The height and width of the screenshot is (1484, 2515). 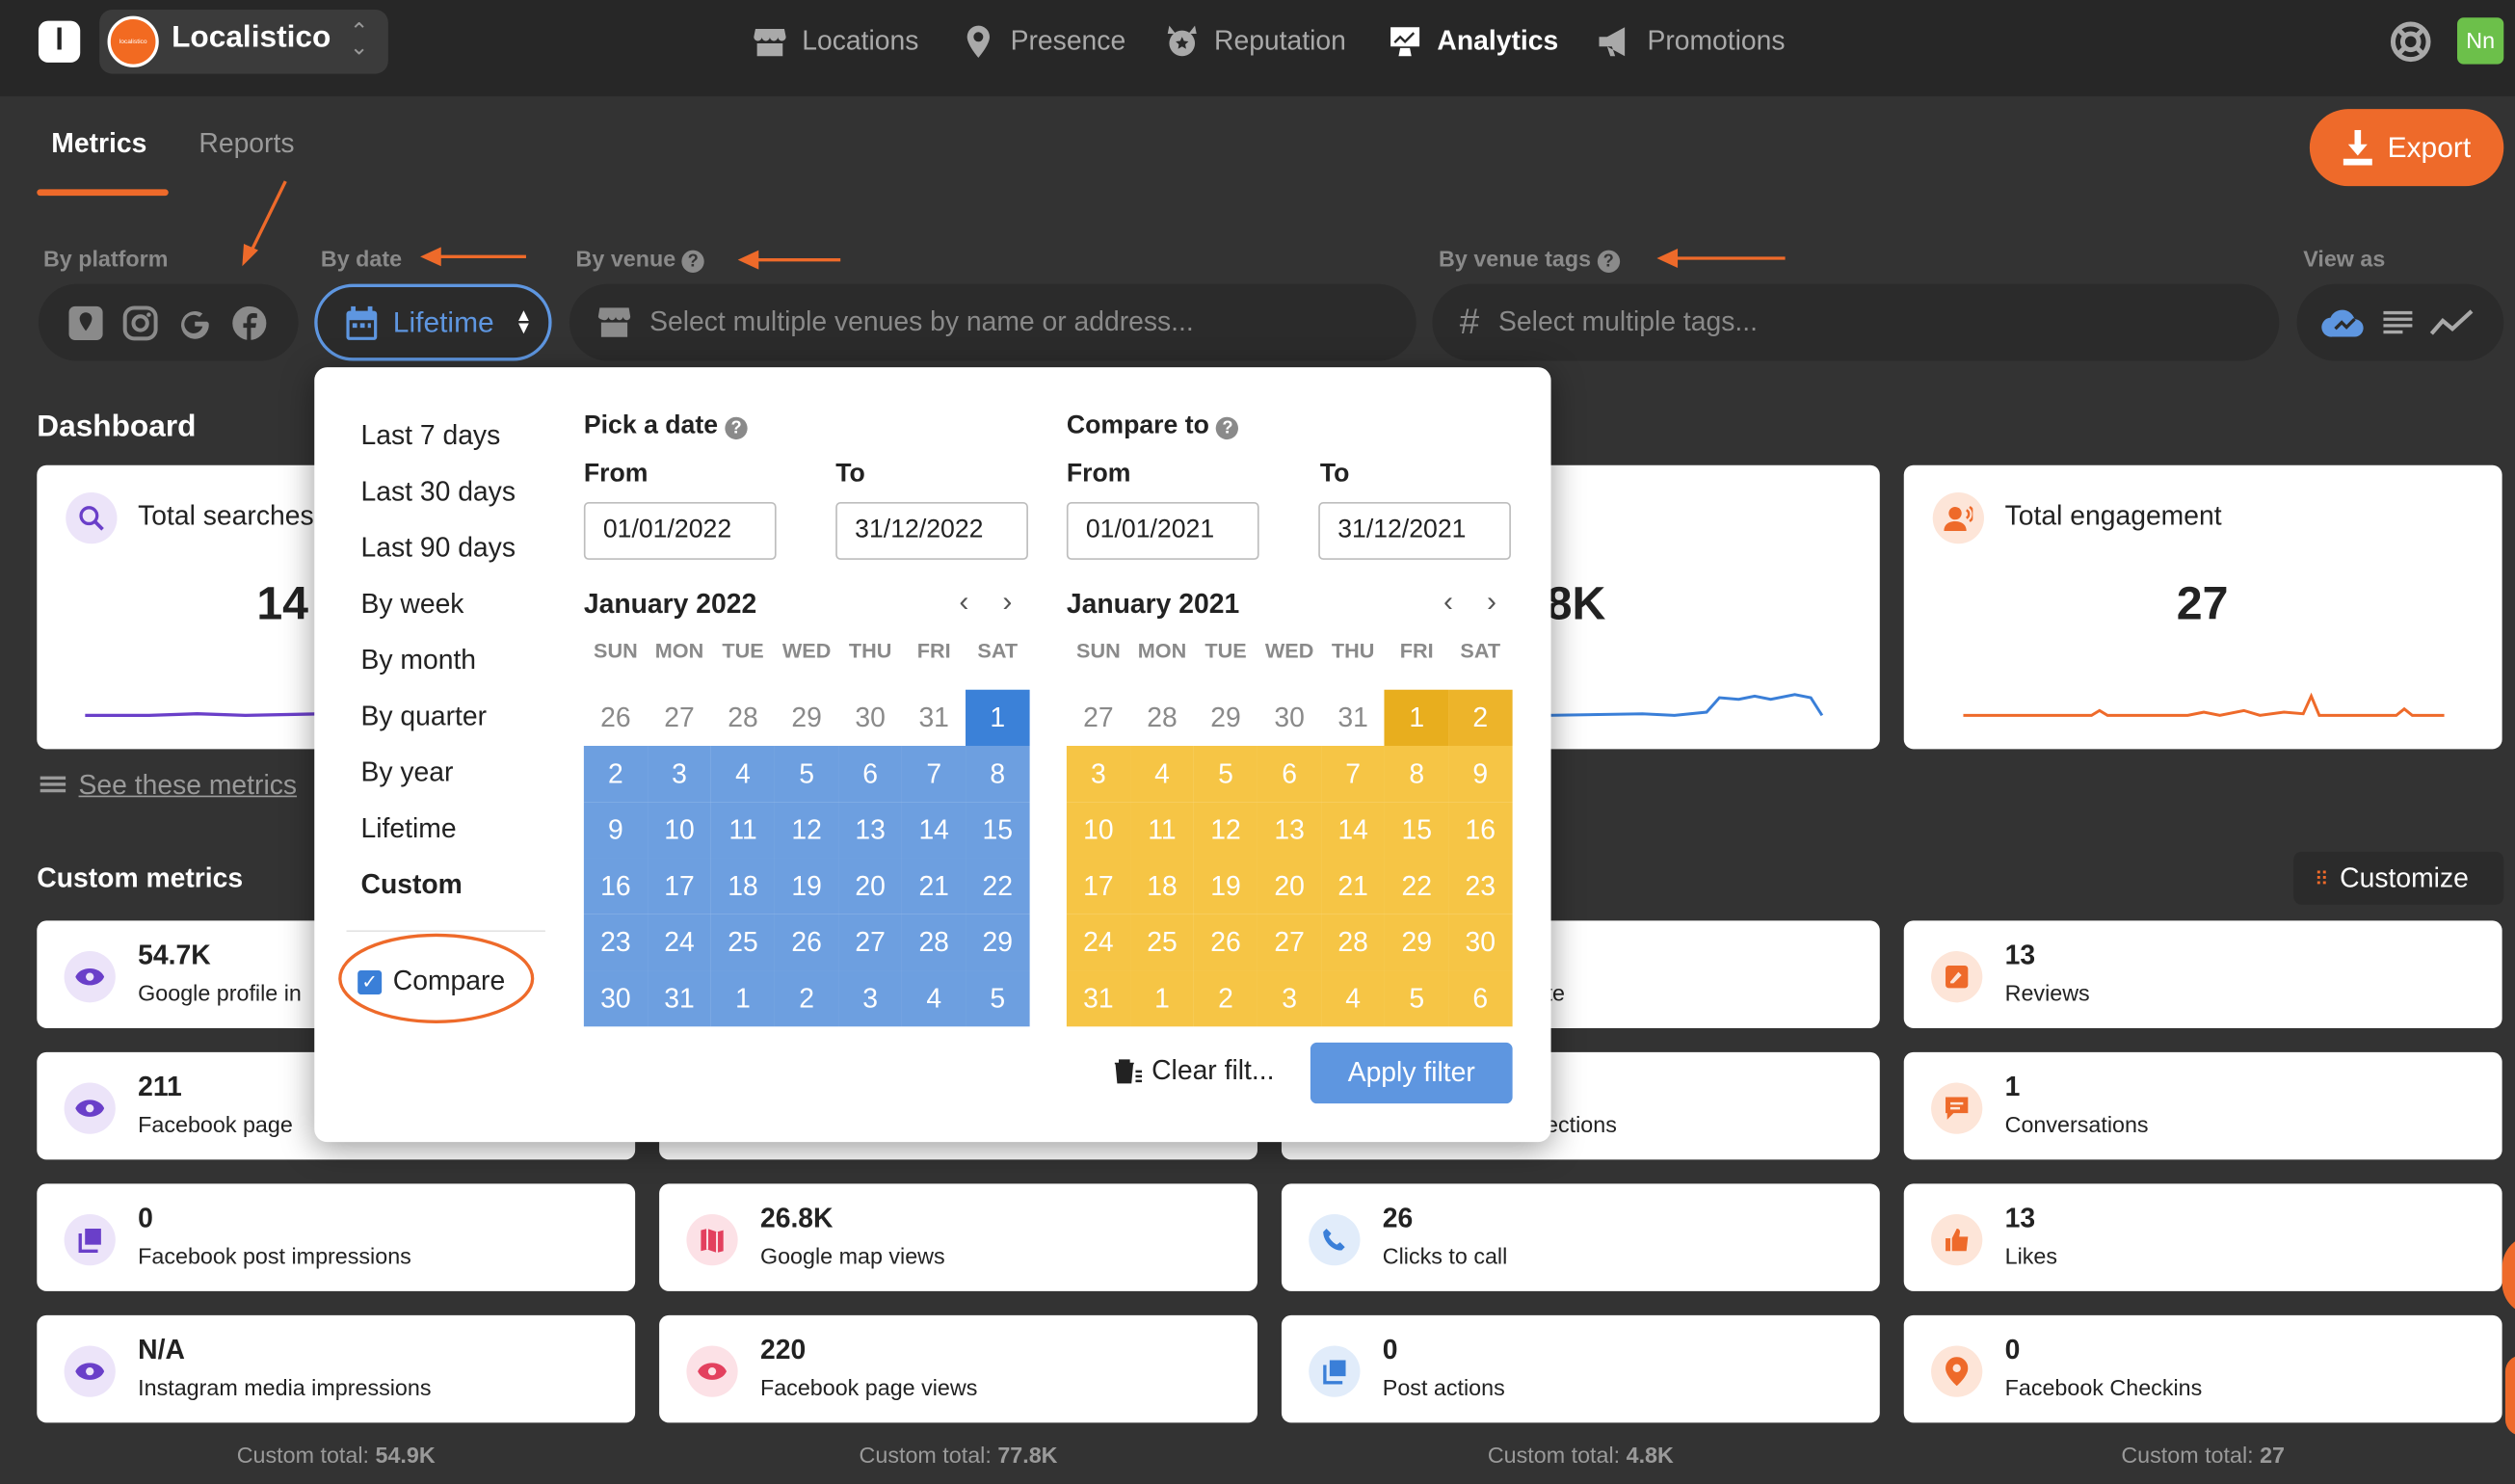 What do you see at coordinates (1414, 530) in the screenshot?
I see `compare-to-input: 31/12/2021` at bounding box center [1414, 530].